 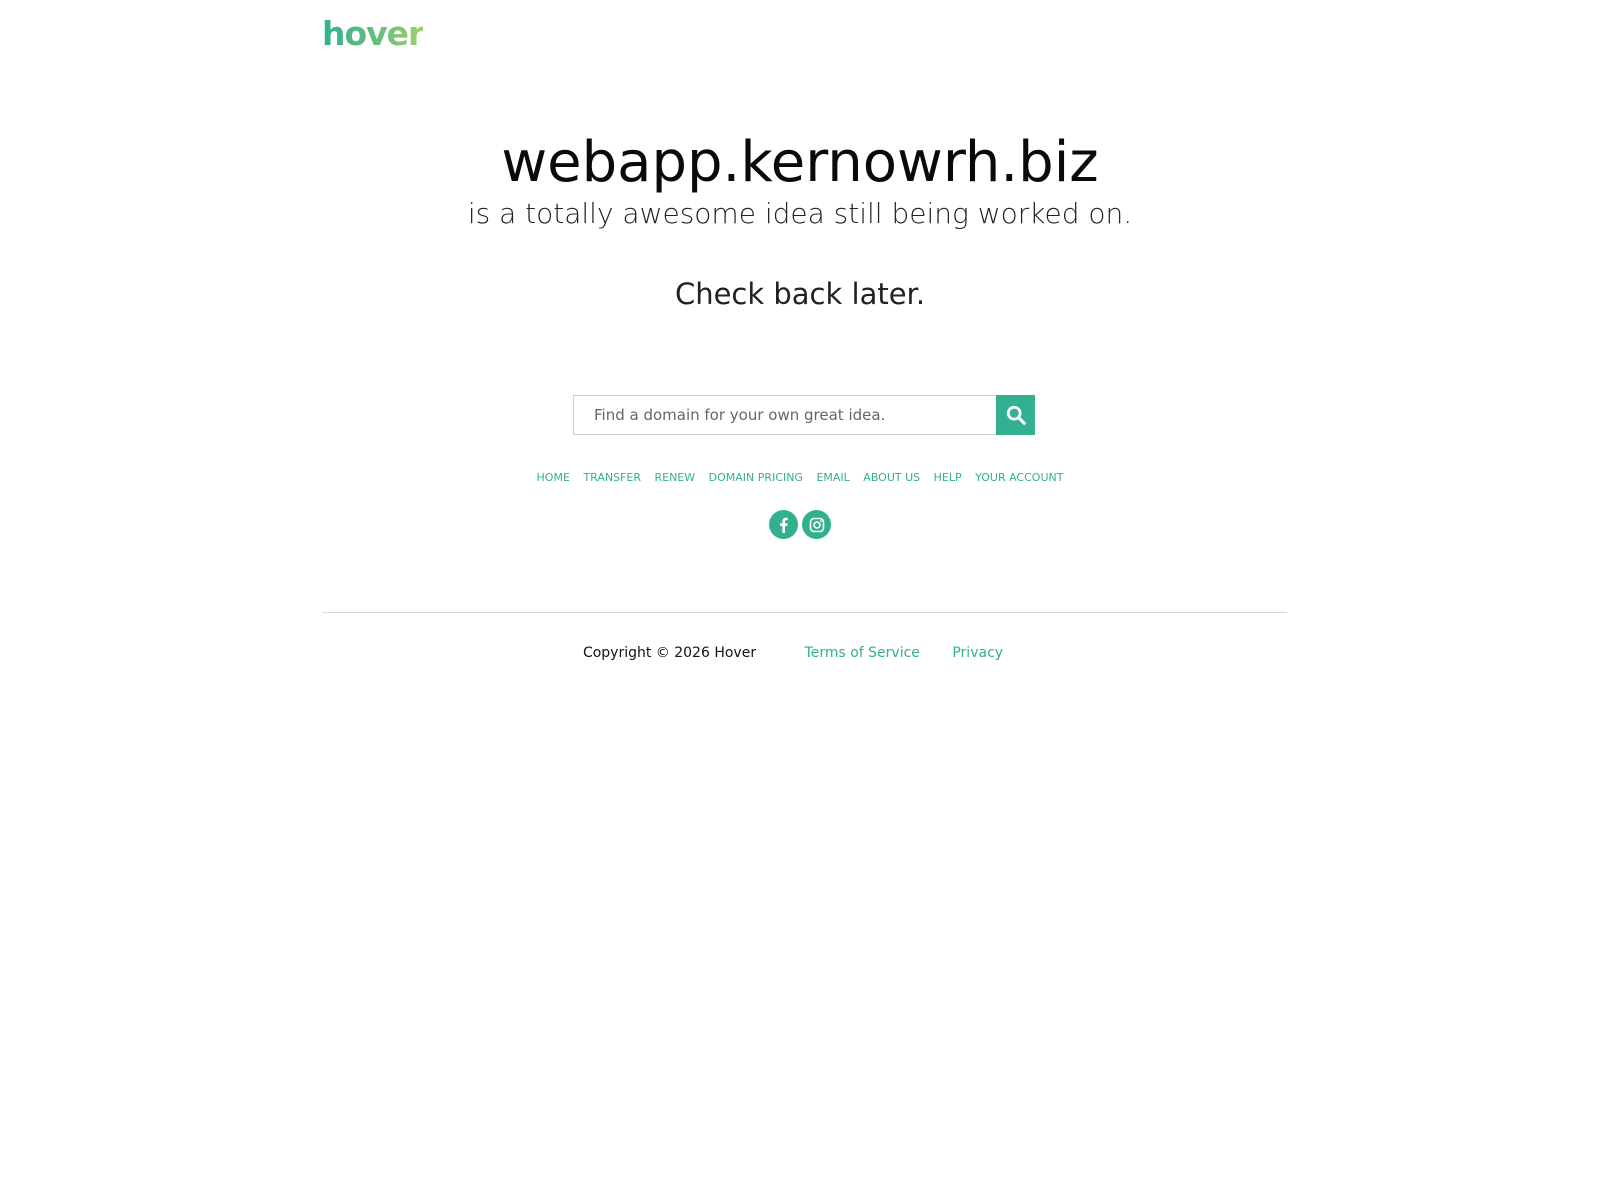 I want to click on instagram-link, so click(x=816, y=524).